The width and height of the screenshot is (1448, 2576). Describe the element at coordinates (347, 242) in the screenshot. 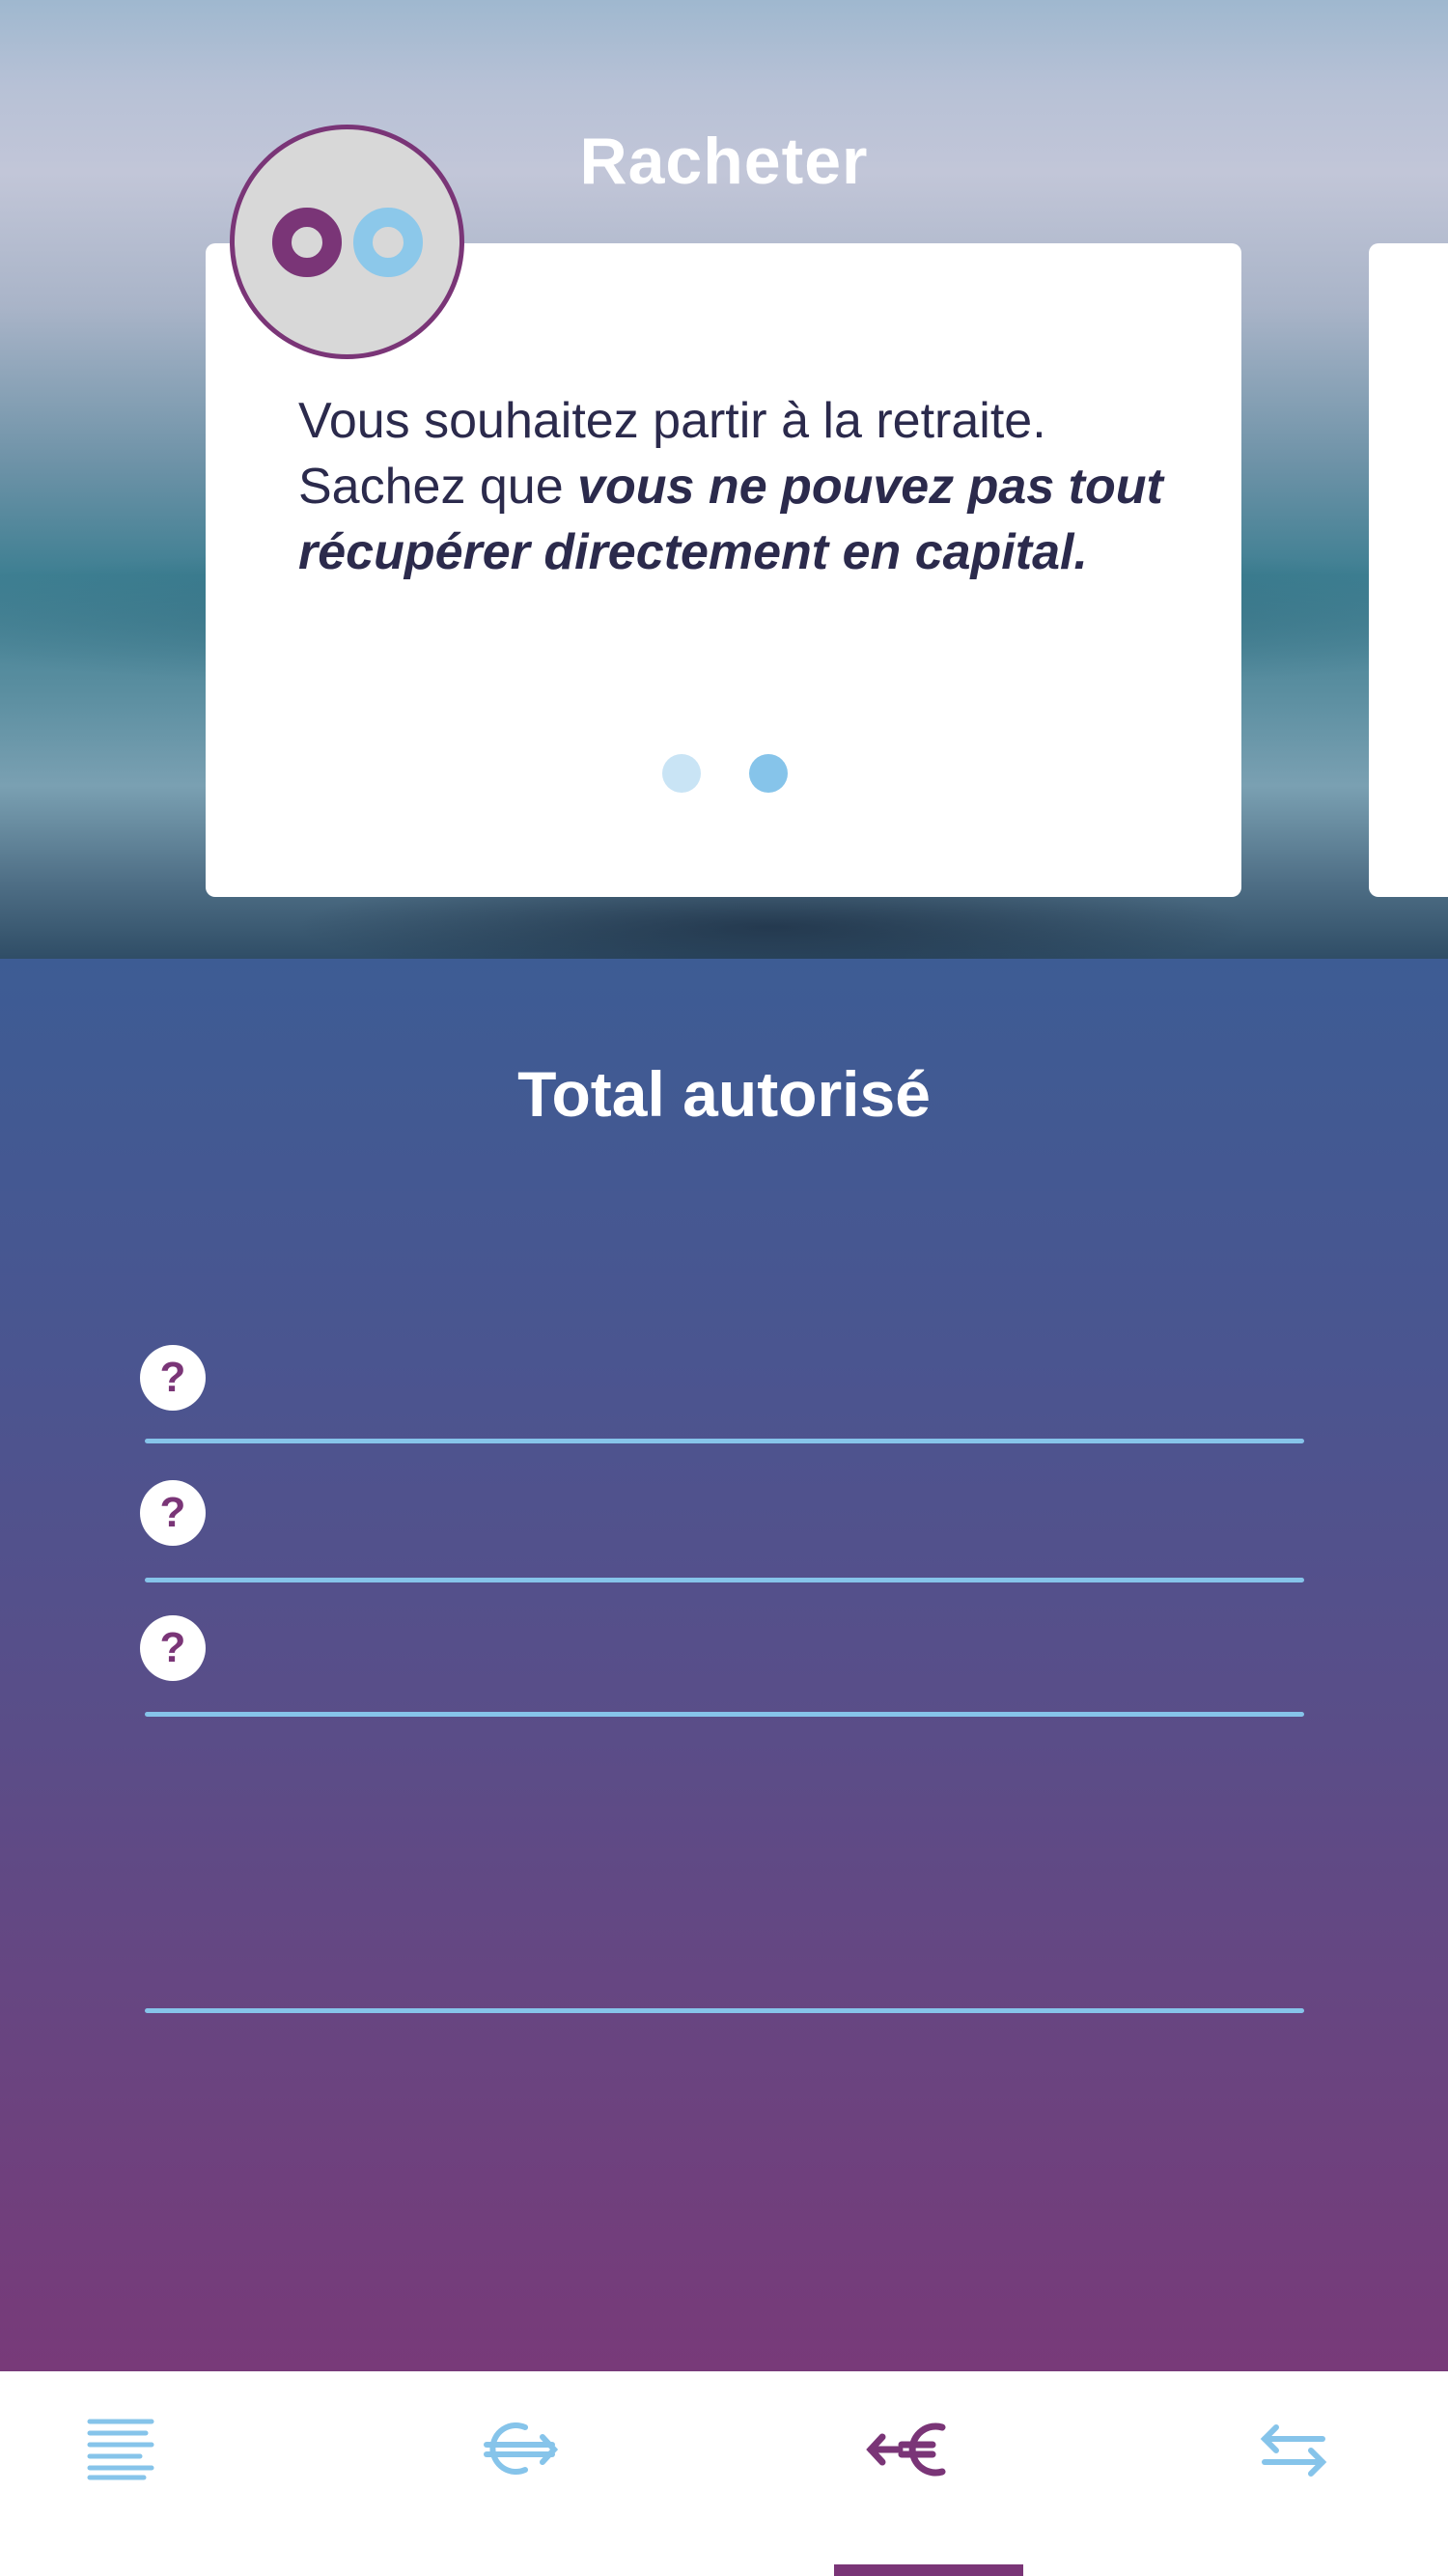

I see `brand-logo` at that location.